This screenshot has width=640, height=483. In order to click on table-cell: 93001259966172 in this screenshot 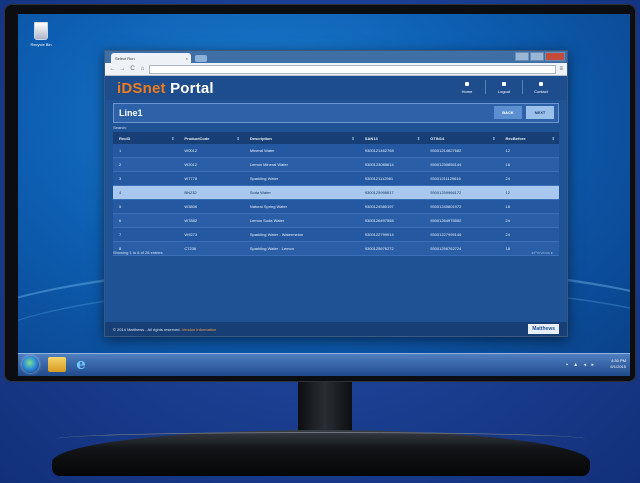, I will do `click(446, 192)`.